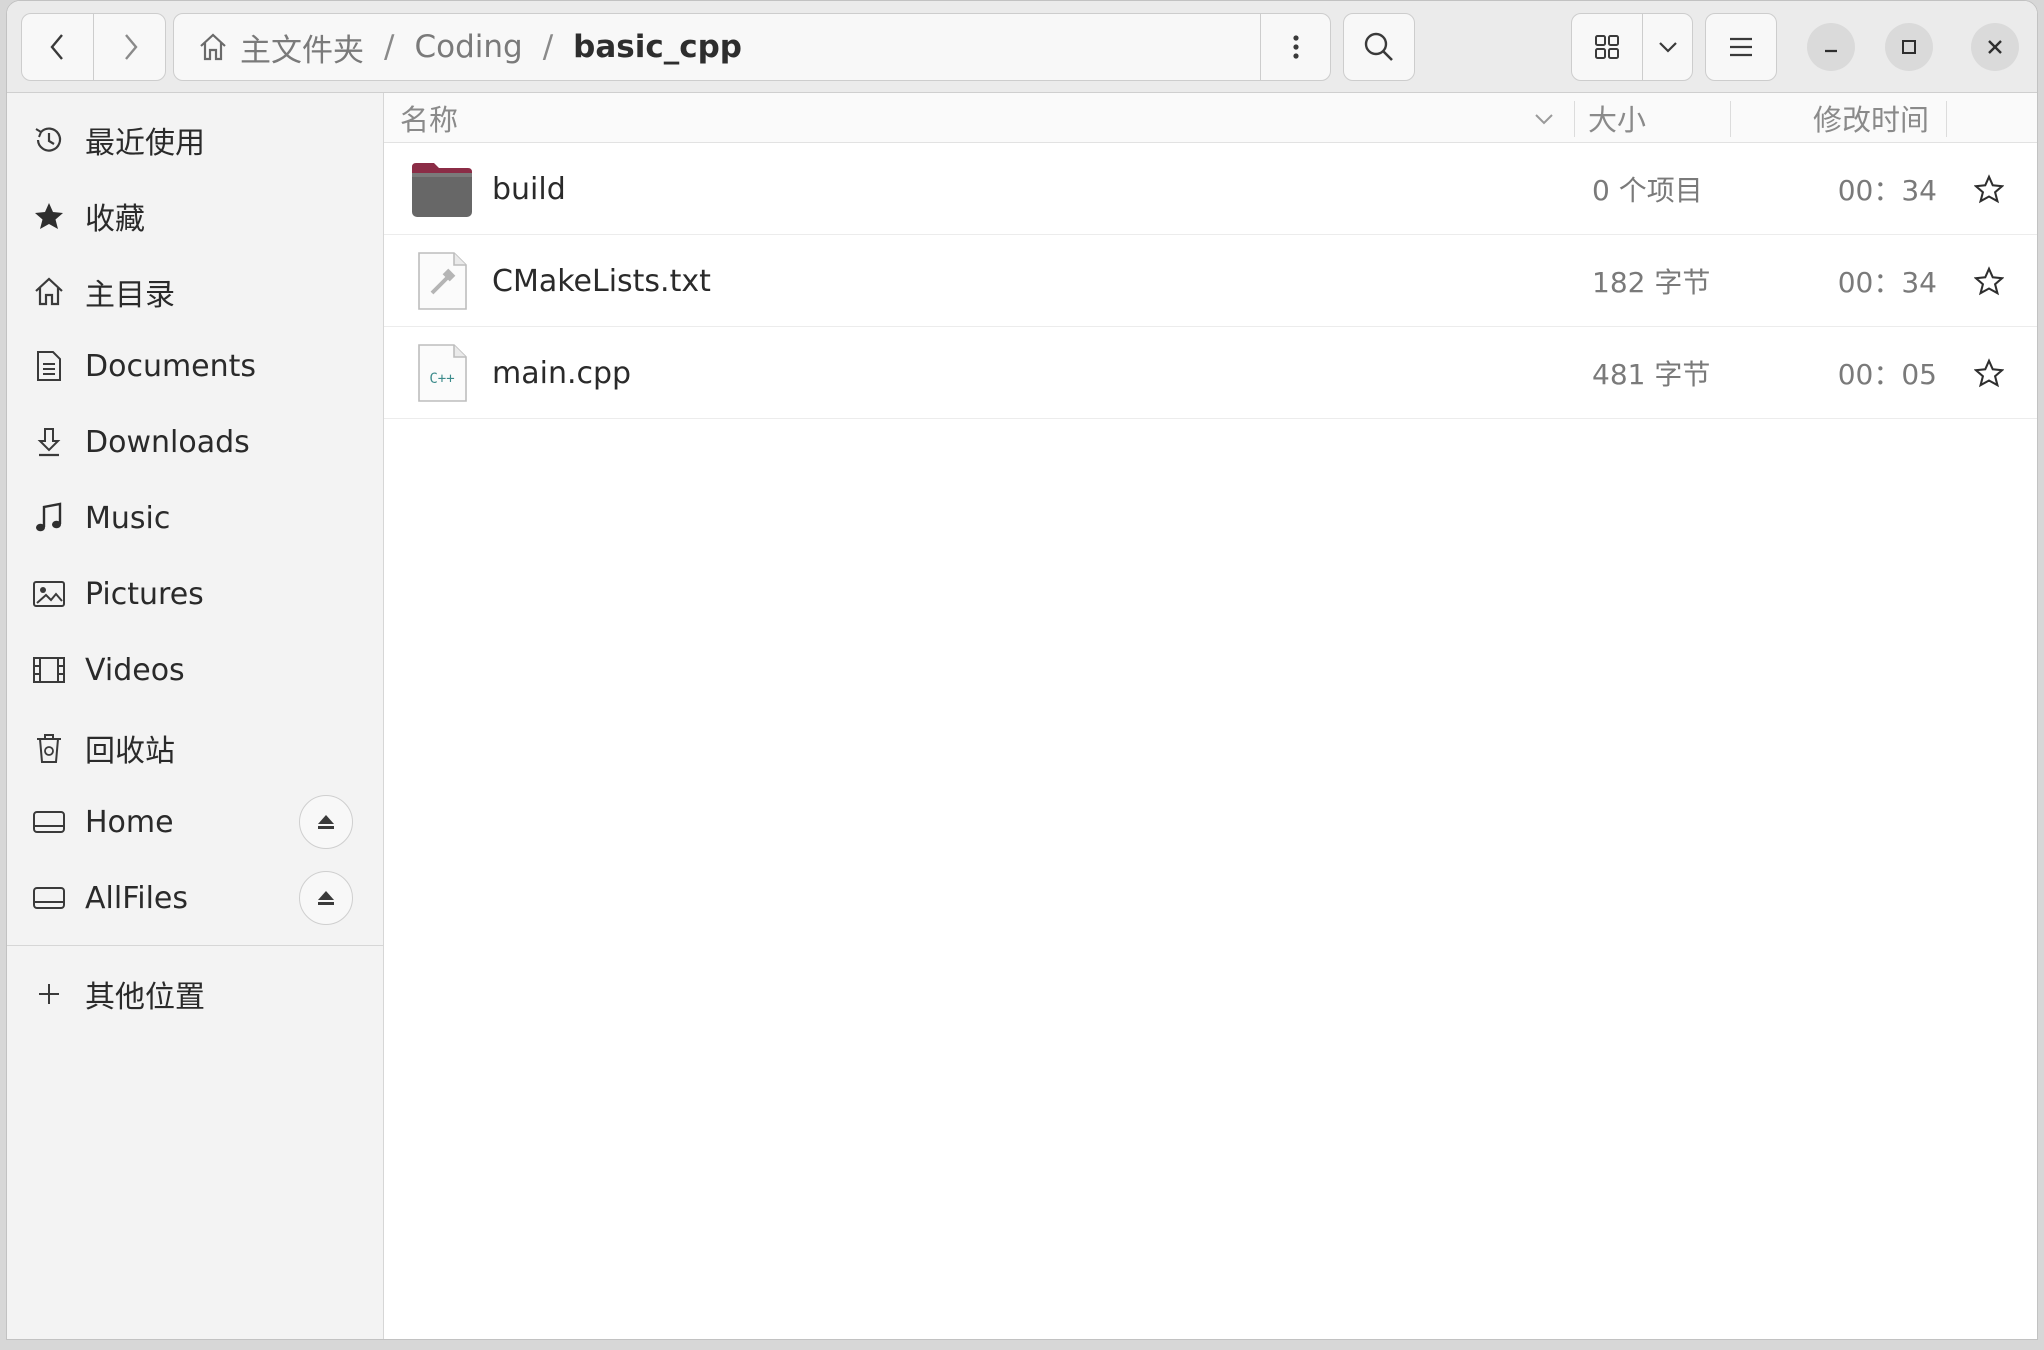 This screenshot has height=1350, width=2044. What do you see at coordinates (1210, 281) in the screenshot?
I see `file-row-cmakelists: CMakeLists.txt 182 字节 00：34` at bounding box center [1210, 281].